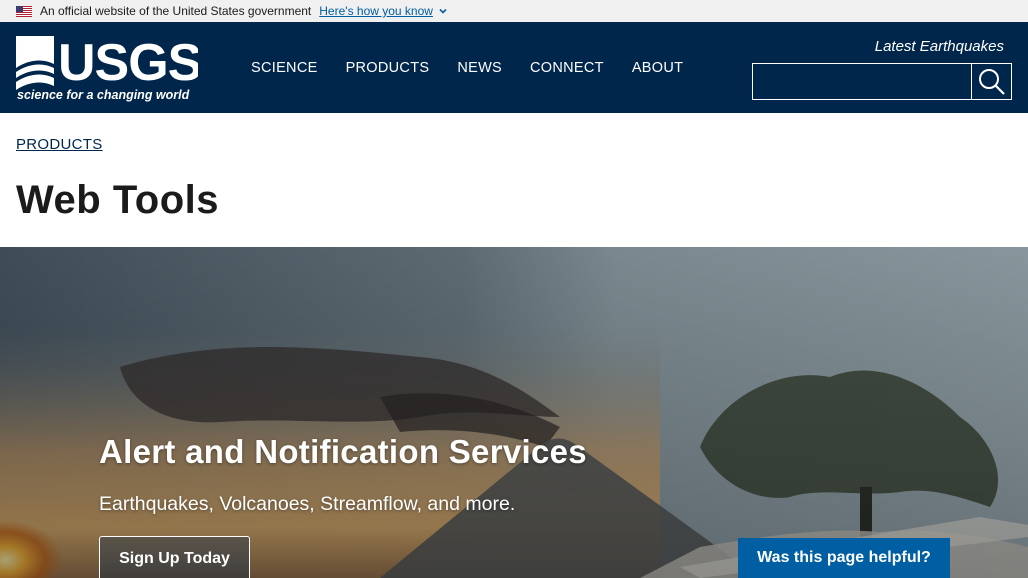 This screenshot has width=1028, height=578. Describe the element at coordinates (24, 11) in the screenshot. I see `us-flag-icon` at that location.